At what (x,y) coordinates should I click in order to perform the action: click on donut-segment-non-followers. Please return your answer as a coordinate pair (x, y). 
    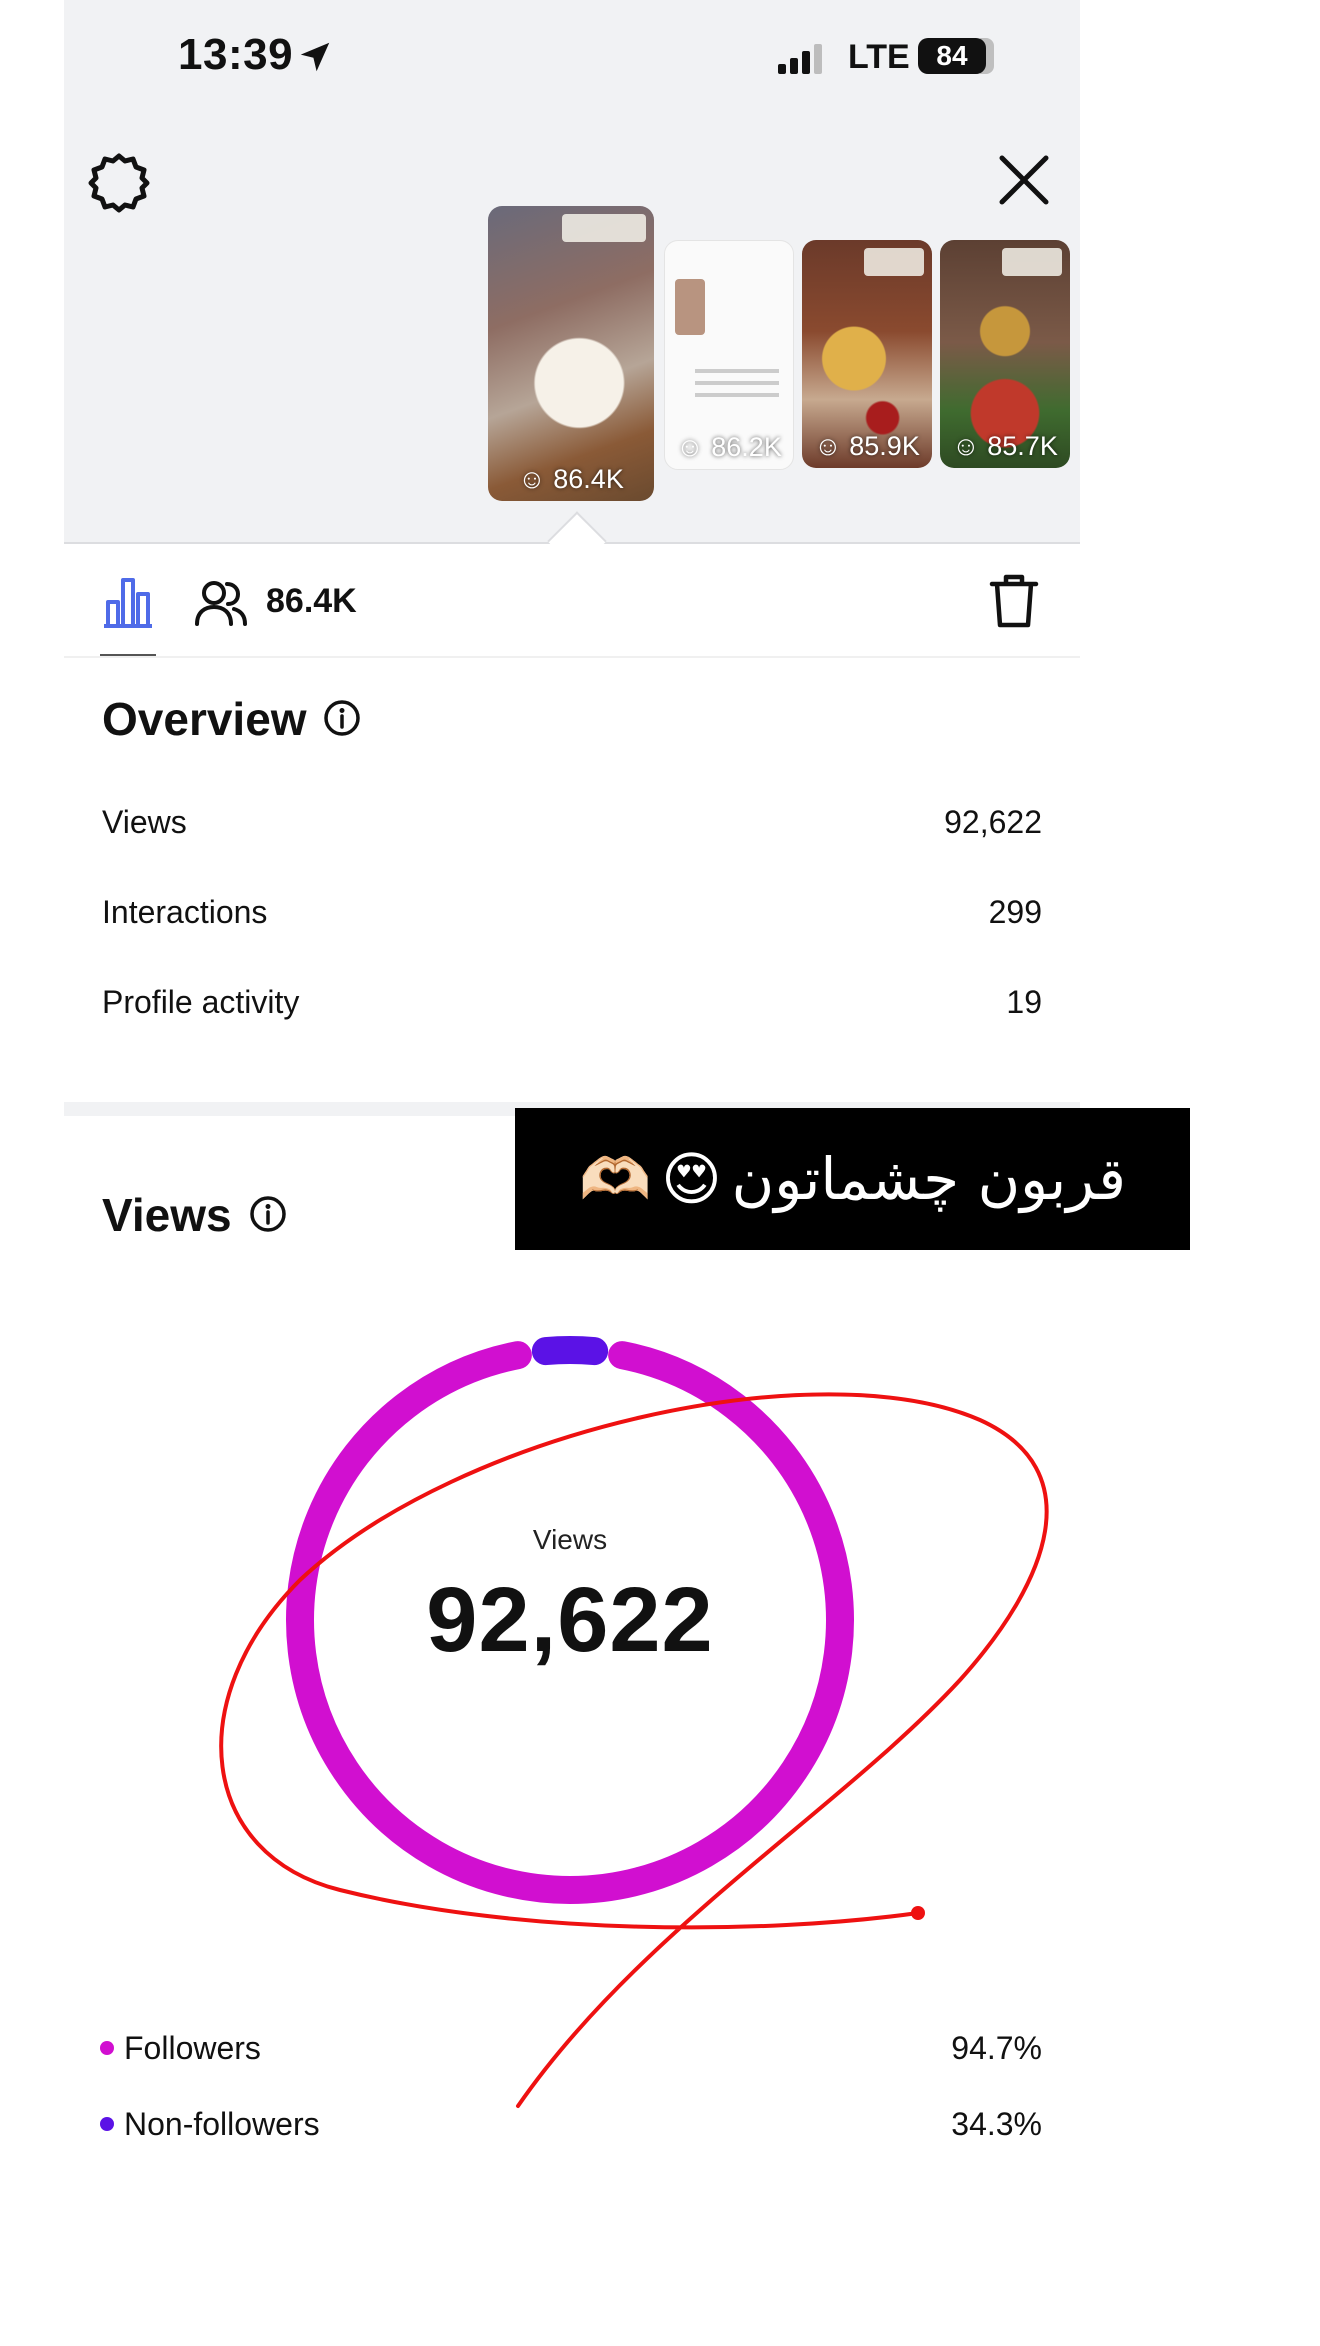
    Looking at the image, I should click on (570, 1351).